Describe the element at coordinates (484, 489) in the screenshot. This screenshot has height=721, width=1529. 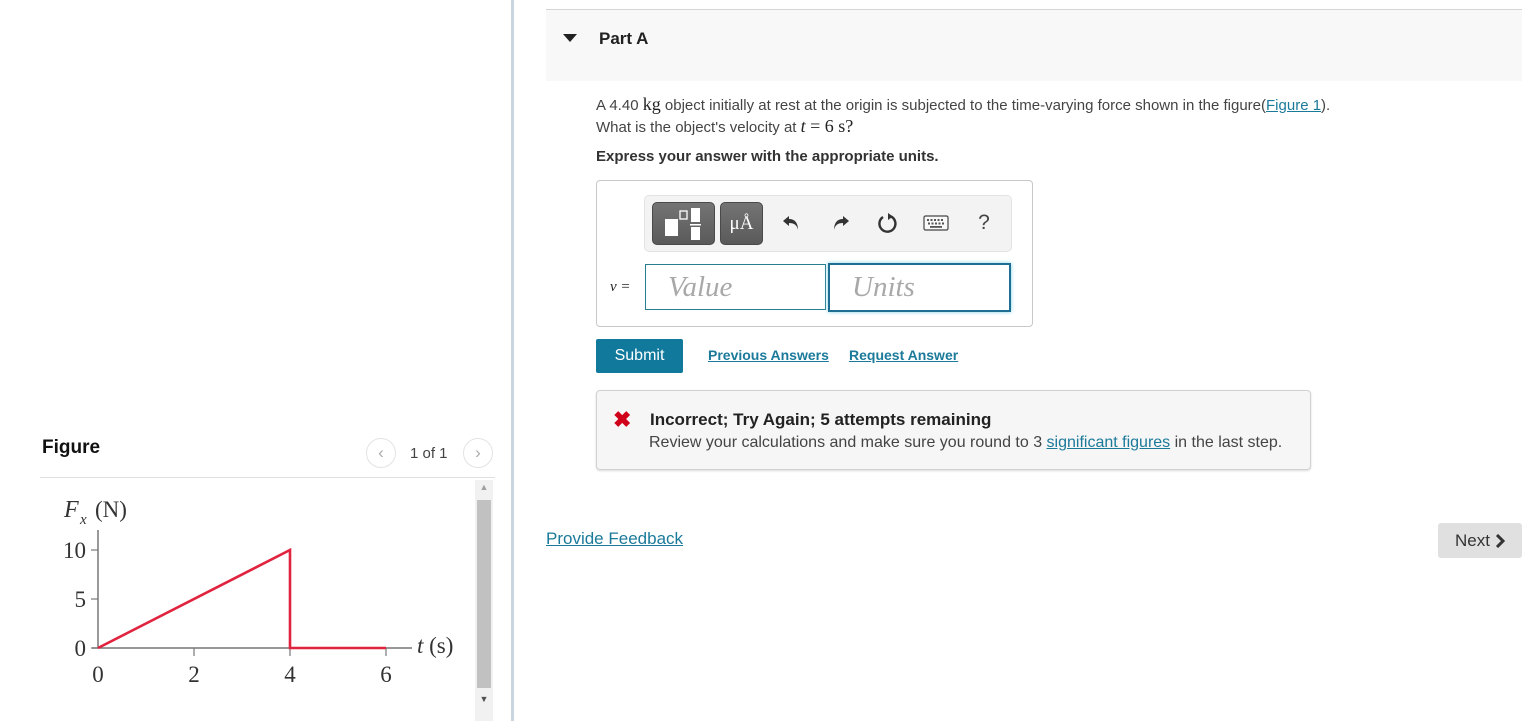
I see `scroll-up-arrow-icon: ▲` at that location.